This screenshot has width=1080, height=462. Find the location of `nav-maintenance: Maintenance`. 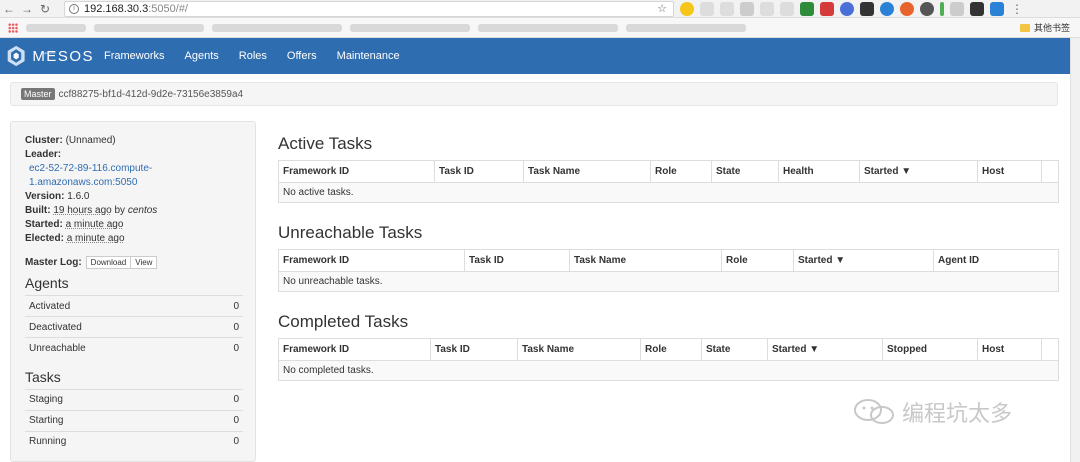

nav-maintenance: Maintenance is located at coordinates (368, 56).